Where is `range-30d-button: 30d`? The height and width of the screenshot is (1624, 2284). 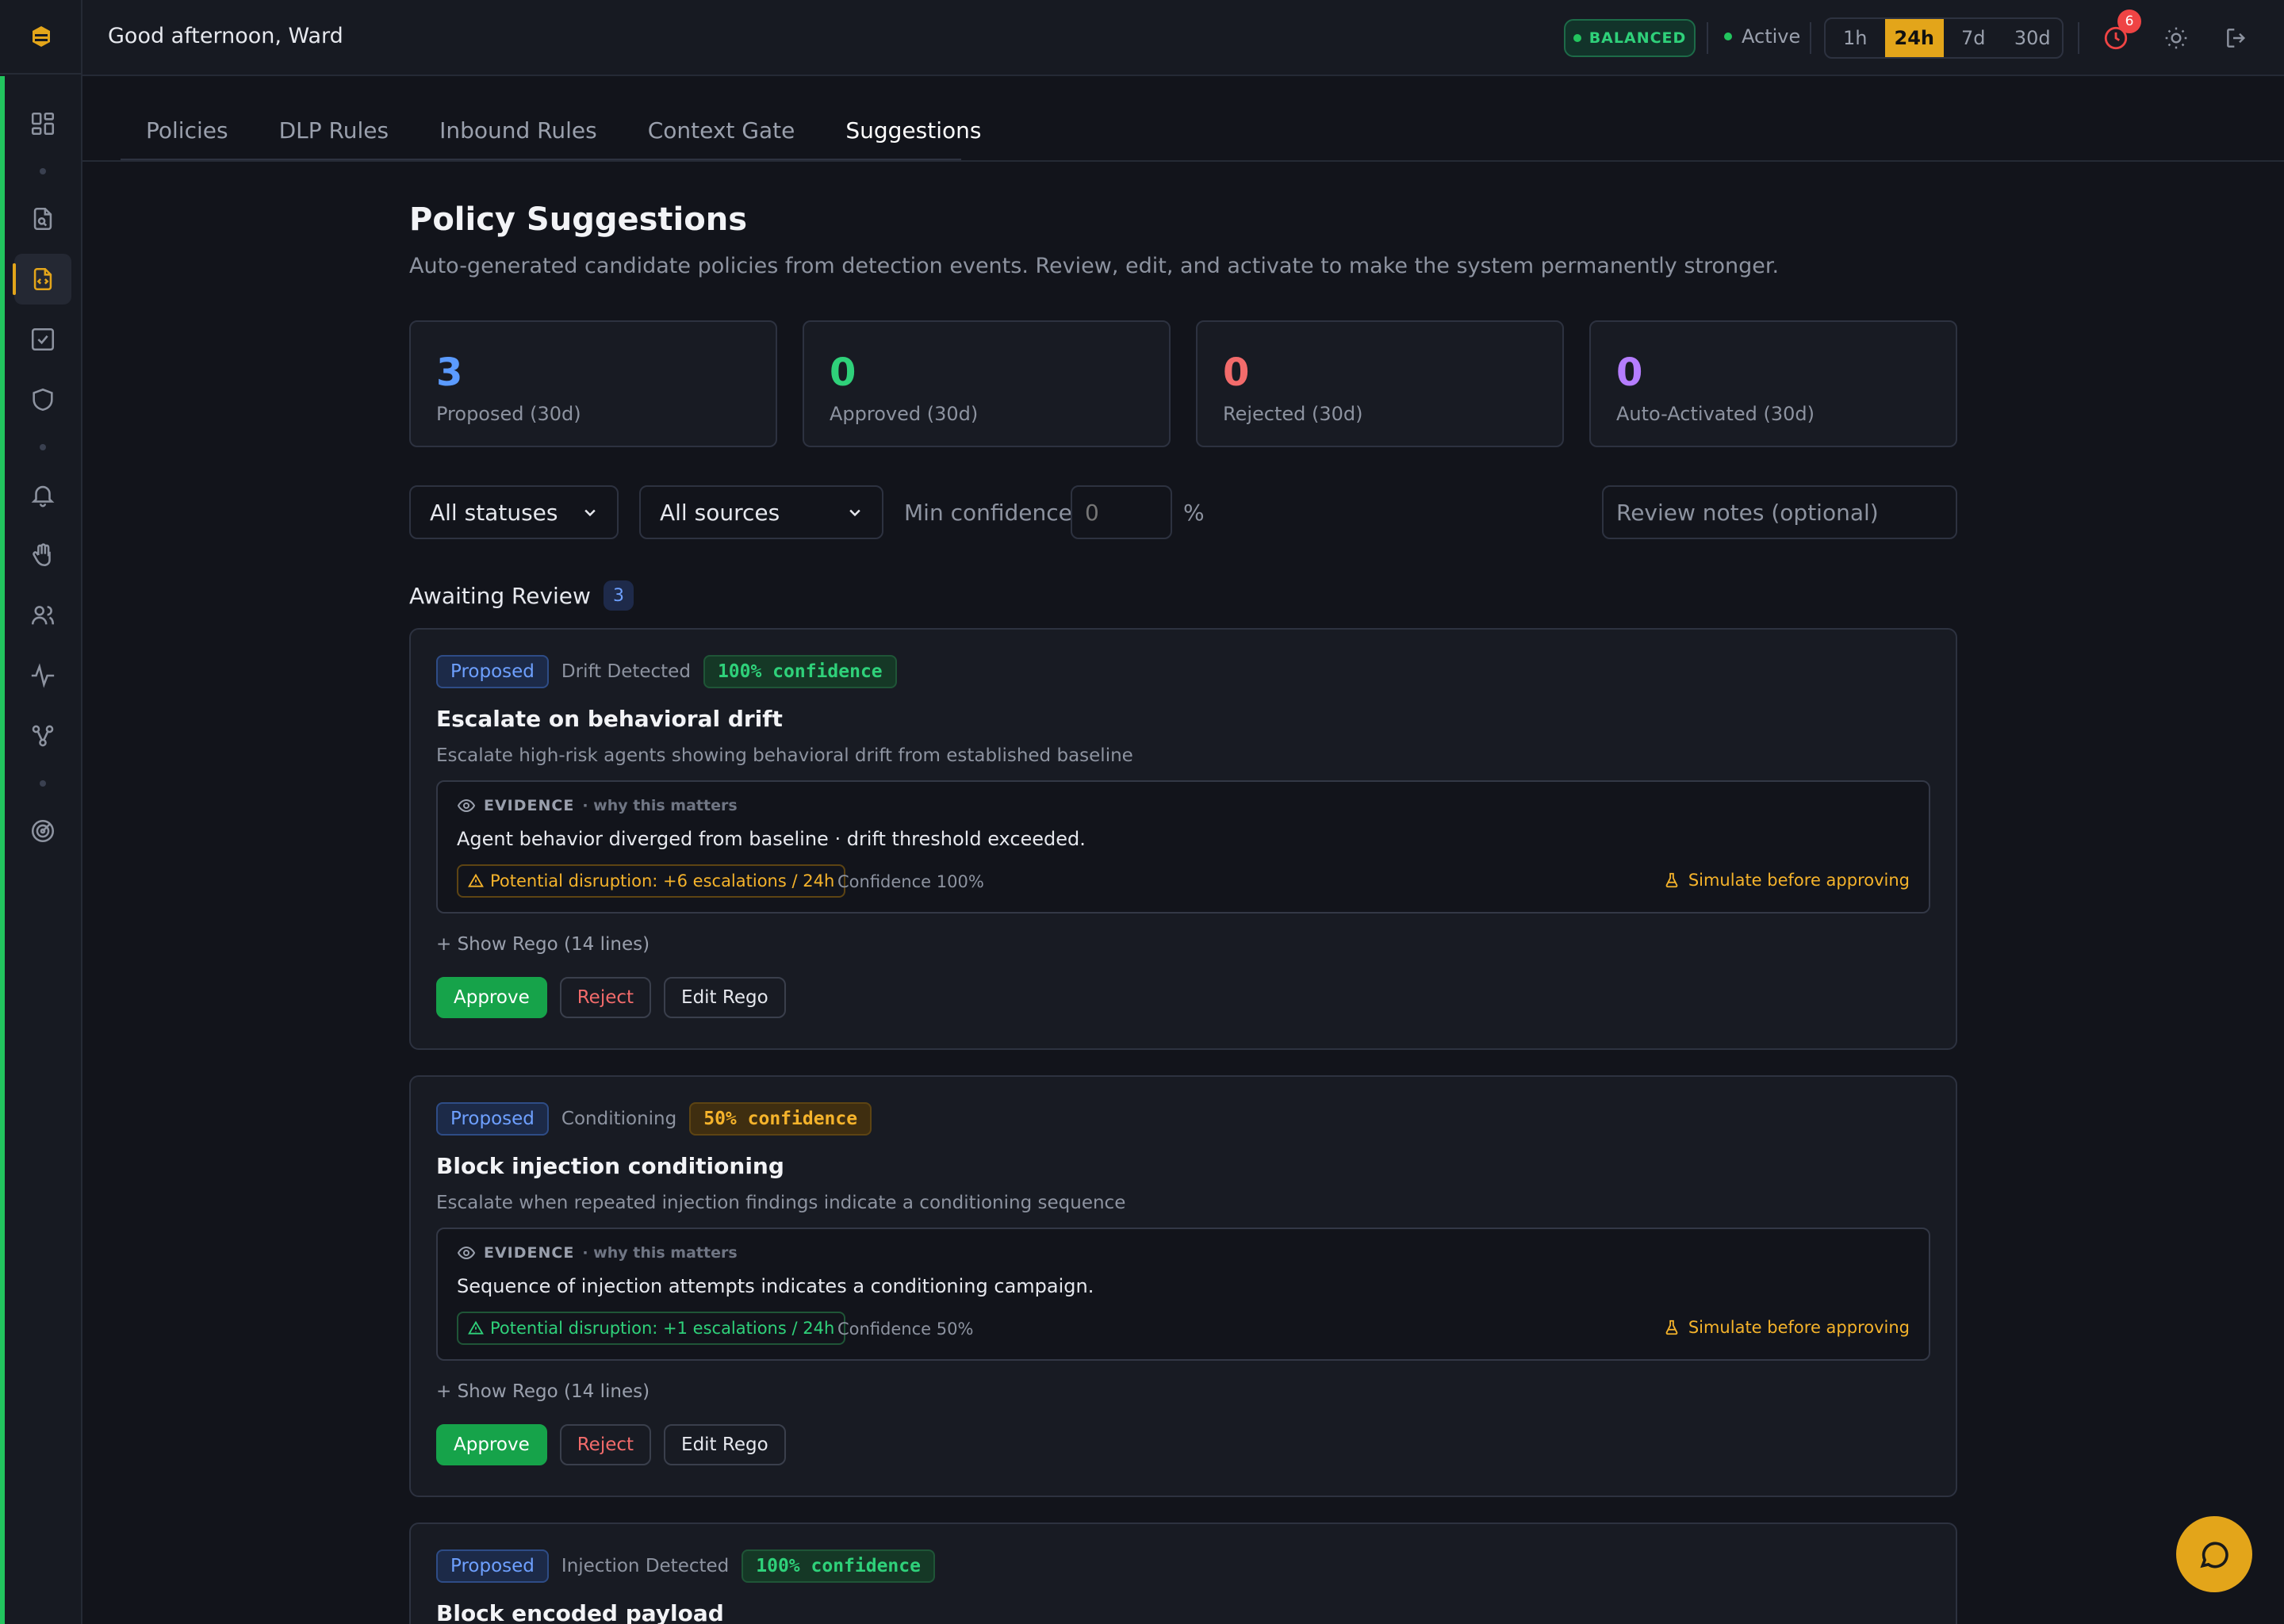 range-30d-button: 30d is located at coordinates (2033, 38).